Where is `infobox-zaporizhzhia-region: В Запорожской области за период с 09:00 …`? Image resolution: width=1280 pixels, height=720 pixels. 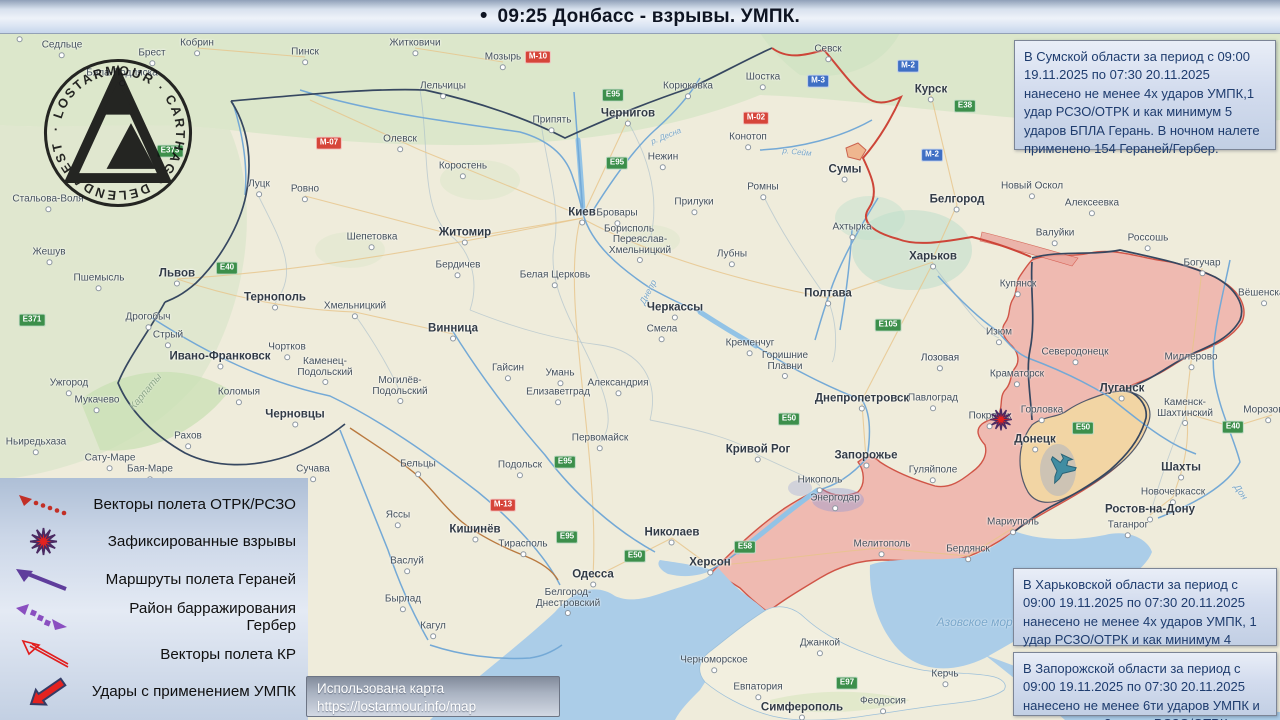 infobox-zaporizhzhia-region: В Запорожской области за период с 09:00 … is located at coordinates (1145, 686).